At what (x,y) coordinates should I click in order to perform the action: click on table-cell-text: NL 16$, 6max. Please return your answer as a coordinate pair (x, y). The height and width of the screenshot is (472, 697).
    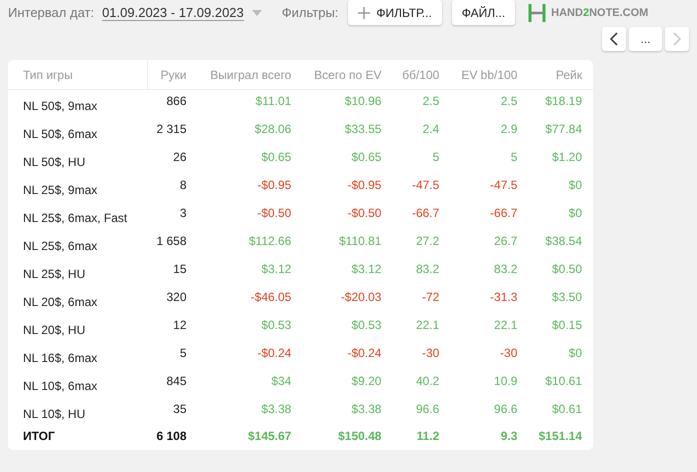
    Looking at the image, I should click on (60, 358).